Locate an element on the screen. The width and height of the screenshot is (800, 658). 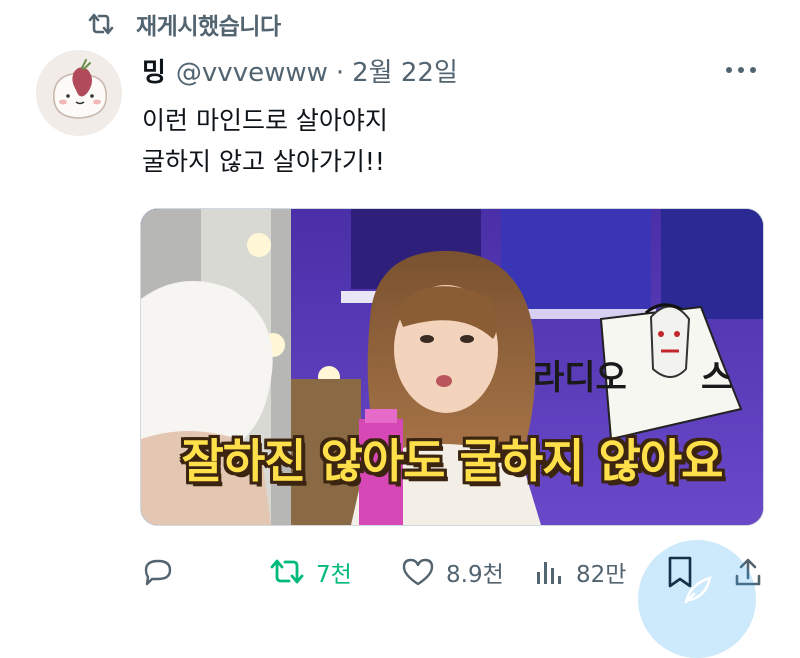
tweet-text: 이런 마인드로 살아야지 굴하지 않고 살아가기!! is located at coordinates (265, 141).